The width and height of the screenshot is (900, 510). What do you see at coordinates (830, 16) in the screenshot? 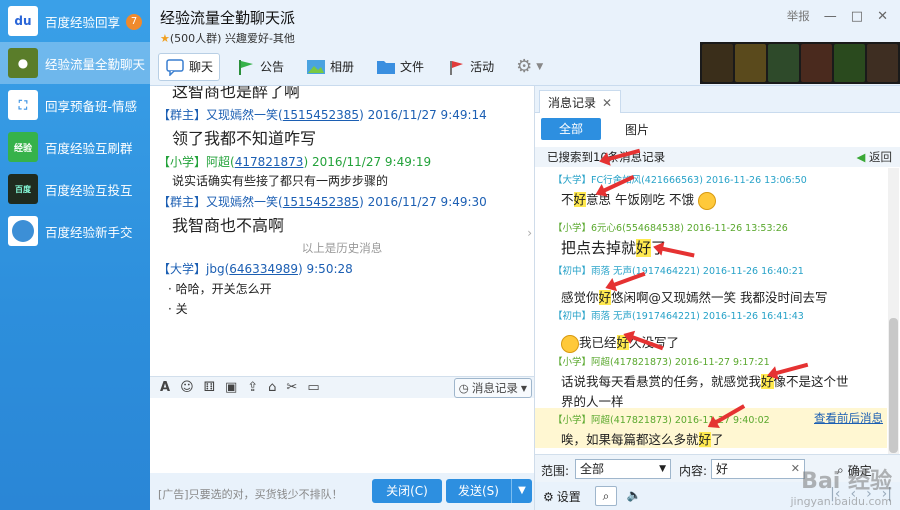
I see `minimize-icon: —` at bounding box center [830, 16].